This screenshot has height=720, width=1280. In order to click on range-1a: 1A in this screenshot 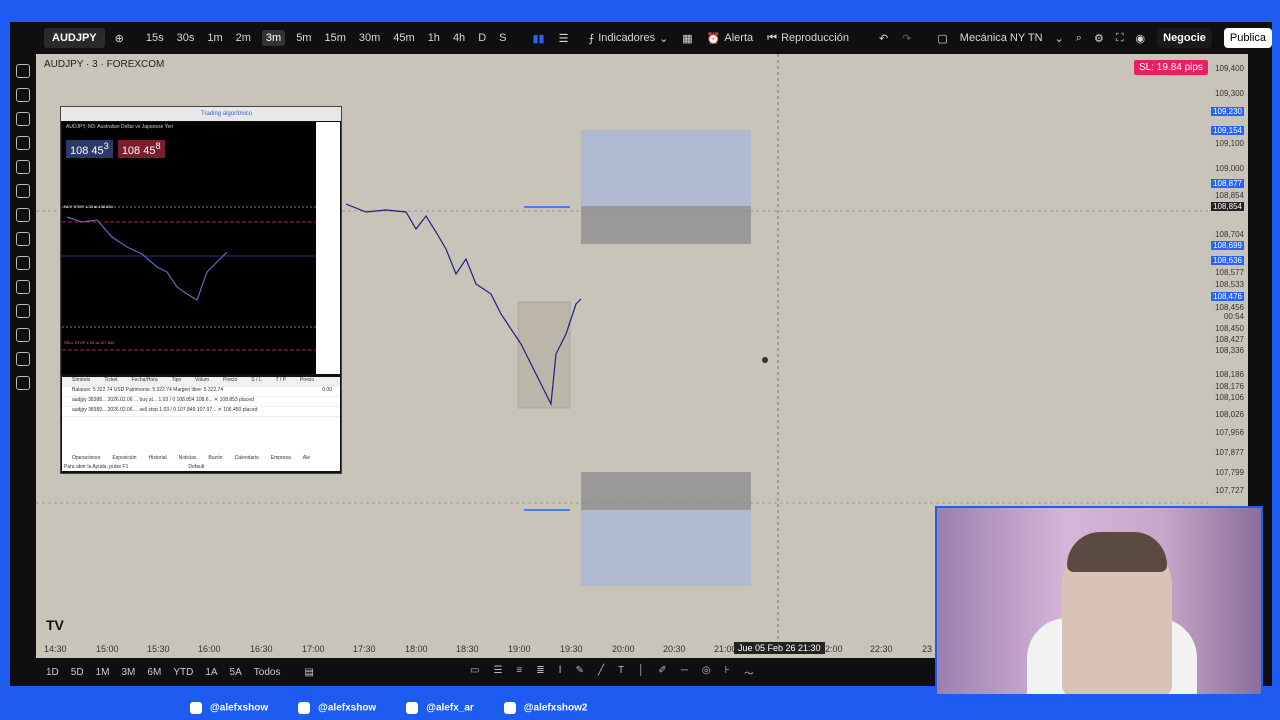, I will do `click(211, 672)`.